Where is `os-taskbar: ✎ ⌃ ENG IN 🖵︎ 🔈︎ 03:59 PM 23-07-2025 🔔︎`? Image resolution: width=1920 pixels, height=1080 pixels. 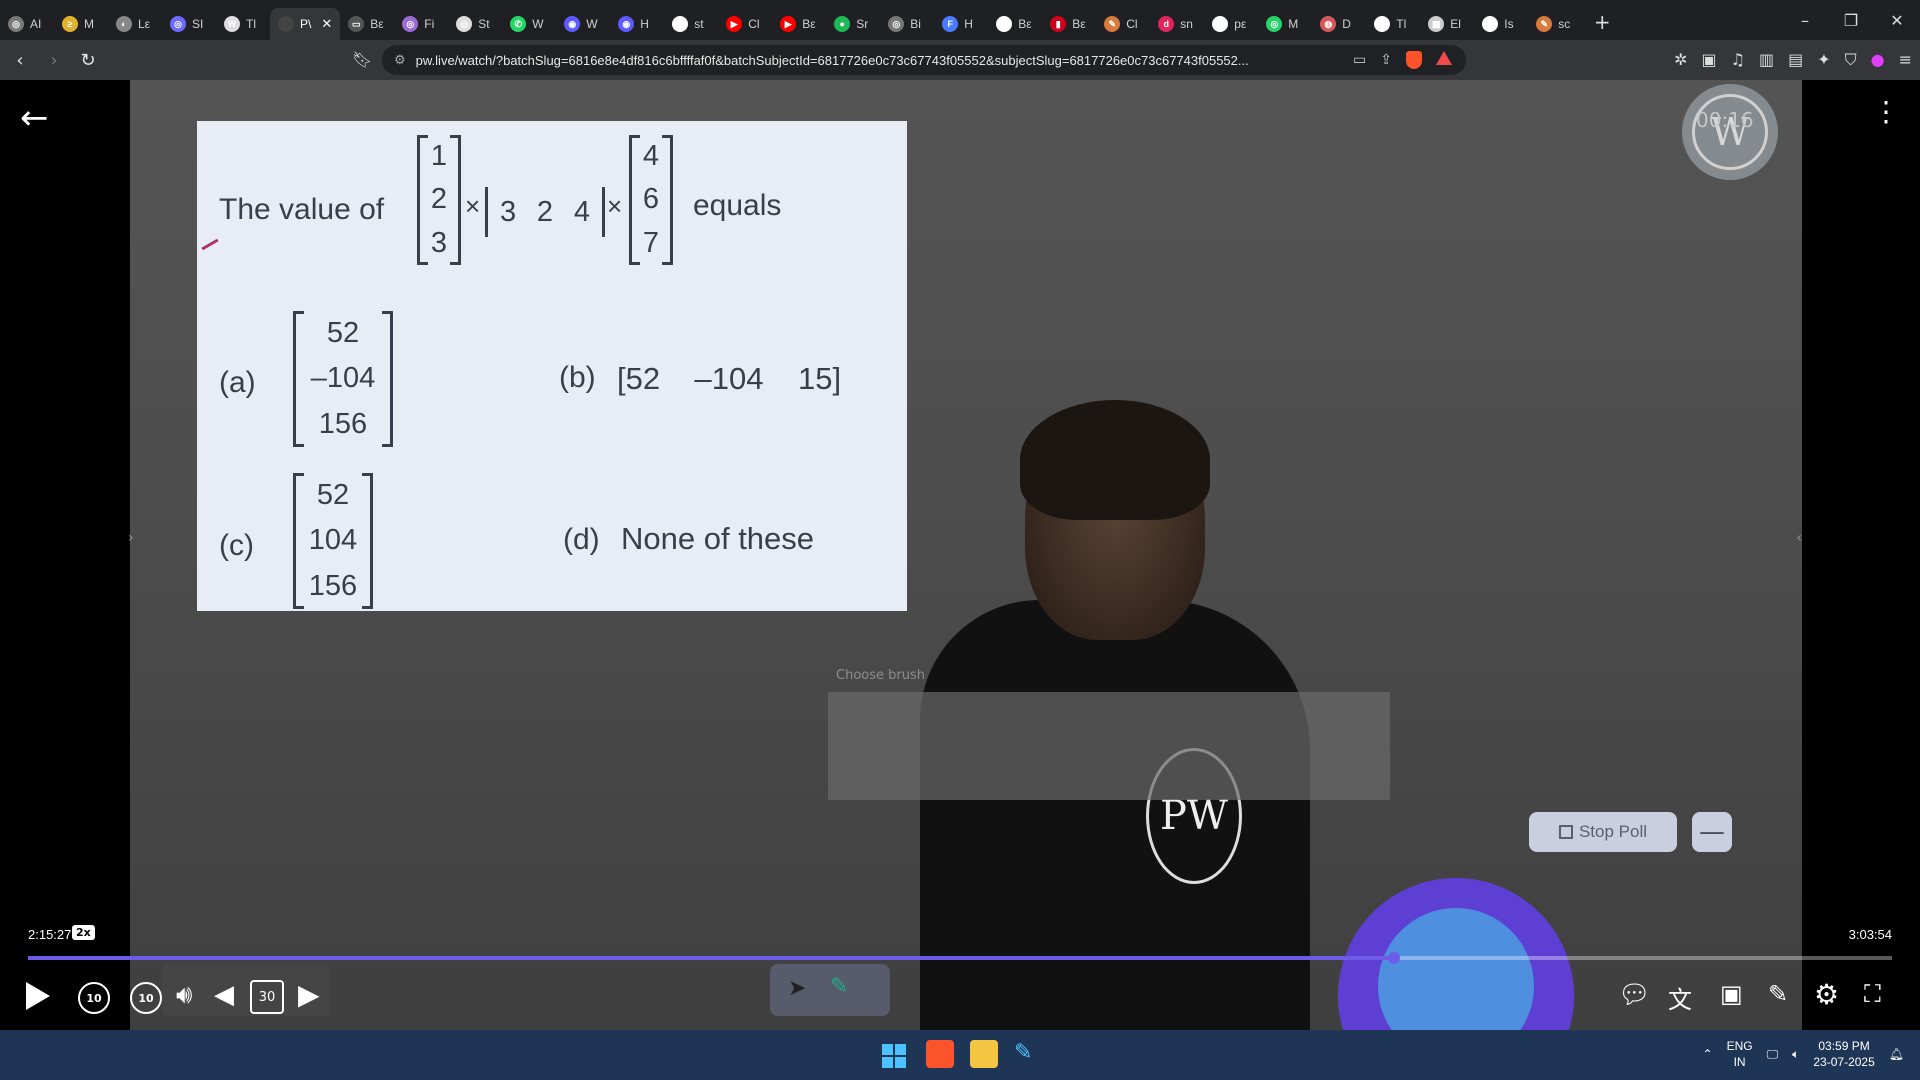 os-taskbar: ✎ ⌃ ENG IN 🖵︎ 🔈︎ 03:59 PM 23-07-2025 🔔︎ is located at coordinates (960, 1055).